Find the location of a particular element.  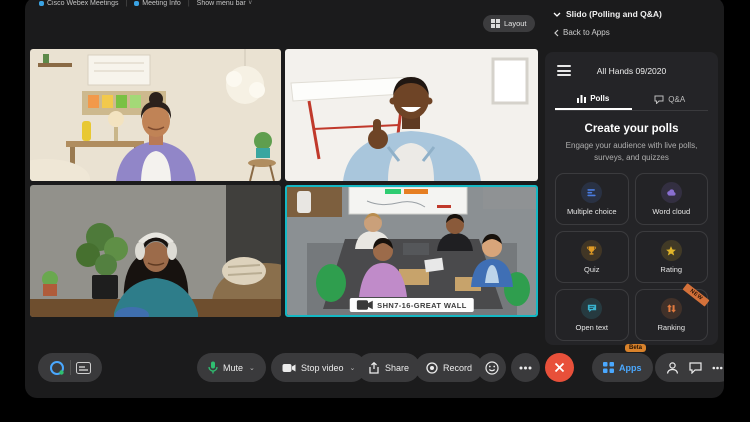

mute-label: Mute is located at coordinates (233, 367).